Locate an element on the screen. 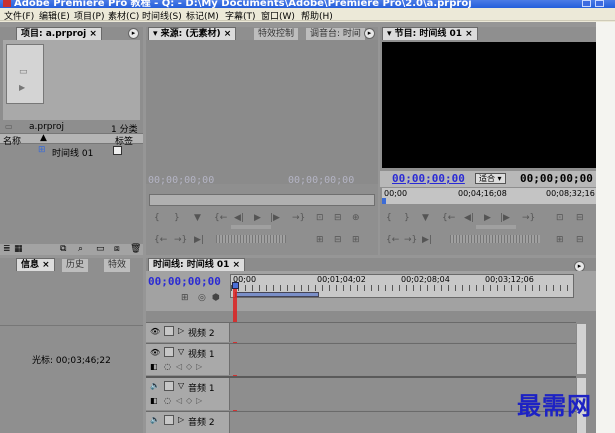 Image resolution: width=615 pixels, height=433 pixels. new-bin-icon: ▭ is located at coordinates (100, 249).